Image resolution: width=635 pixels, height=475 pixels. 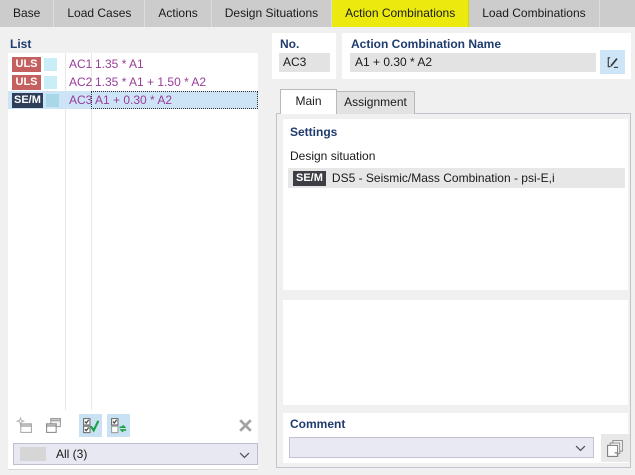 What do you see at coordinates (473, 62) in the screenshot?
I see `name-field: A1 + 0.30 * A2` at bounding box center [473, 62].